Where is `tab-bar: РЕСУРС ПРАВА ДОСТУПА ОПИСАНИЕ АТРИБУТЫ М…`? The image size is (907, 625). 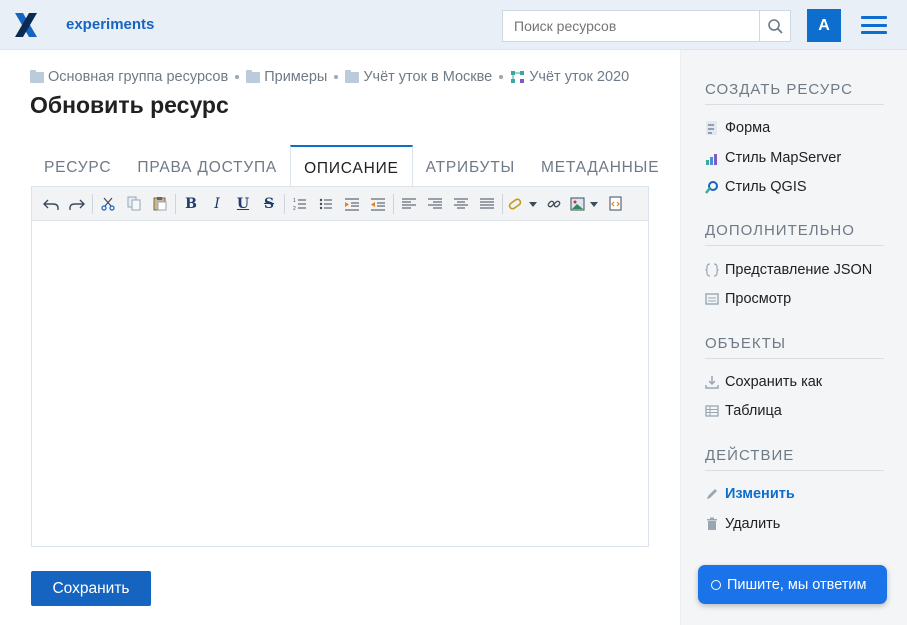
tab-bar: РЕСУРС ПРАВА ДОСТУПА ОПИСАНИЕ АТРИБУТЫ М… is located at coordinates (351, 166).